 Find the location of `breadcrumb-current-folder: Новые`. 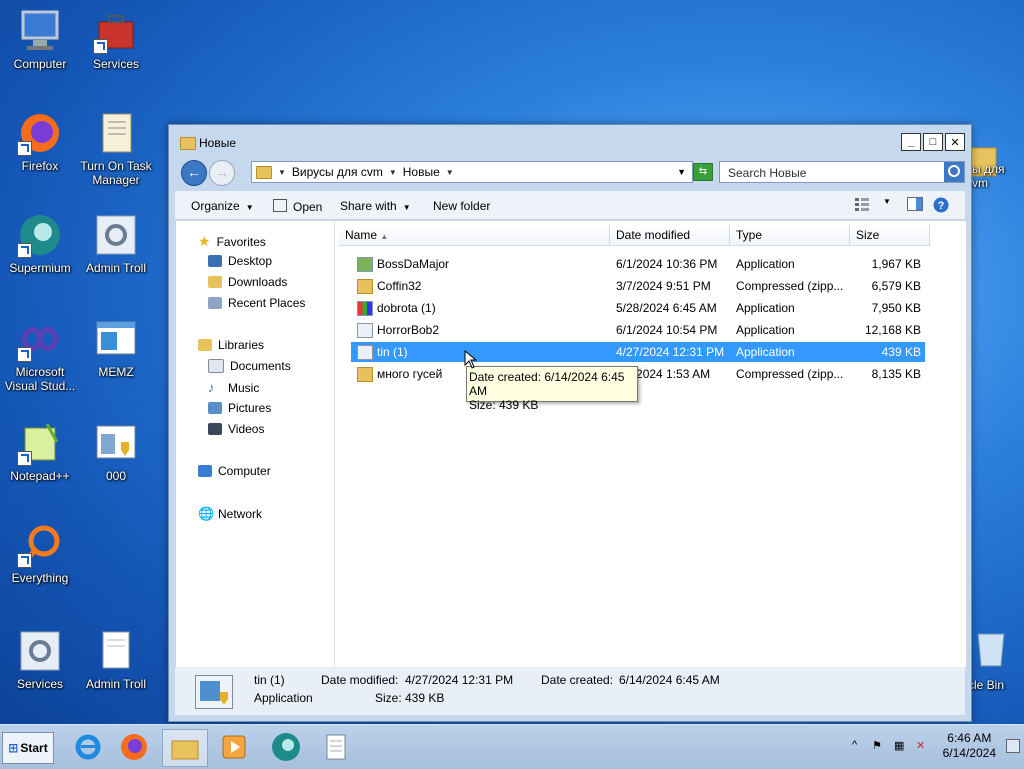

breadcrumb-current-folder: Новые is located at coordinates (421, 172).